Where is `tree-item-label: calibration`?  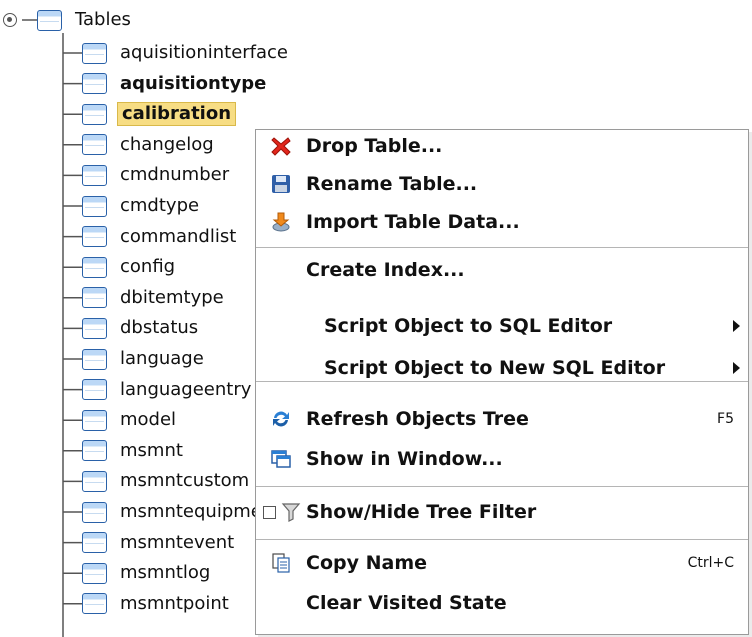
tree-item-label: calibration is located at coordinates (177, 114).